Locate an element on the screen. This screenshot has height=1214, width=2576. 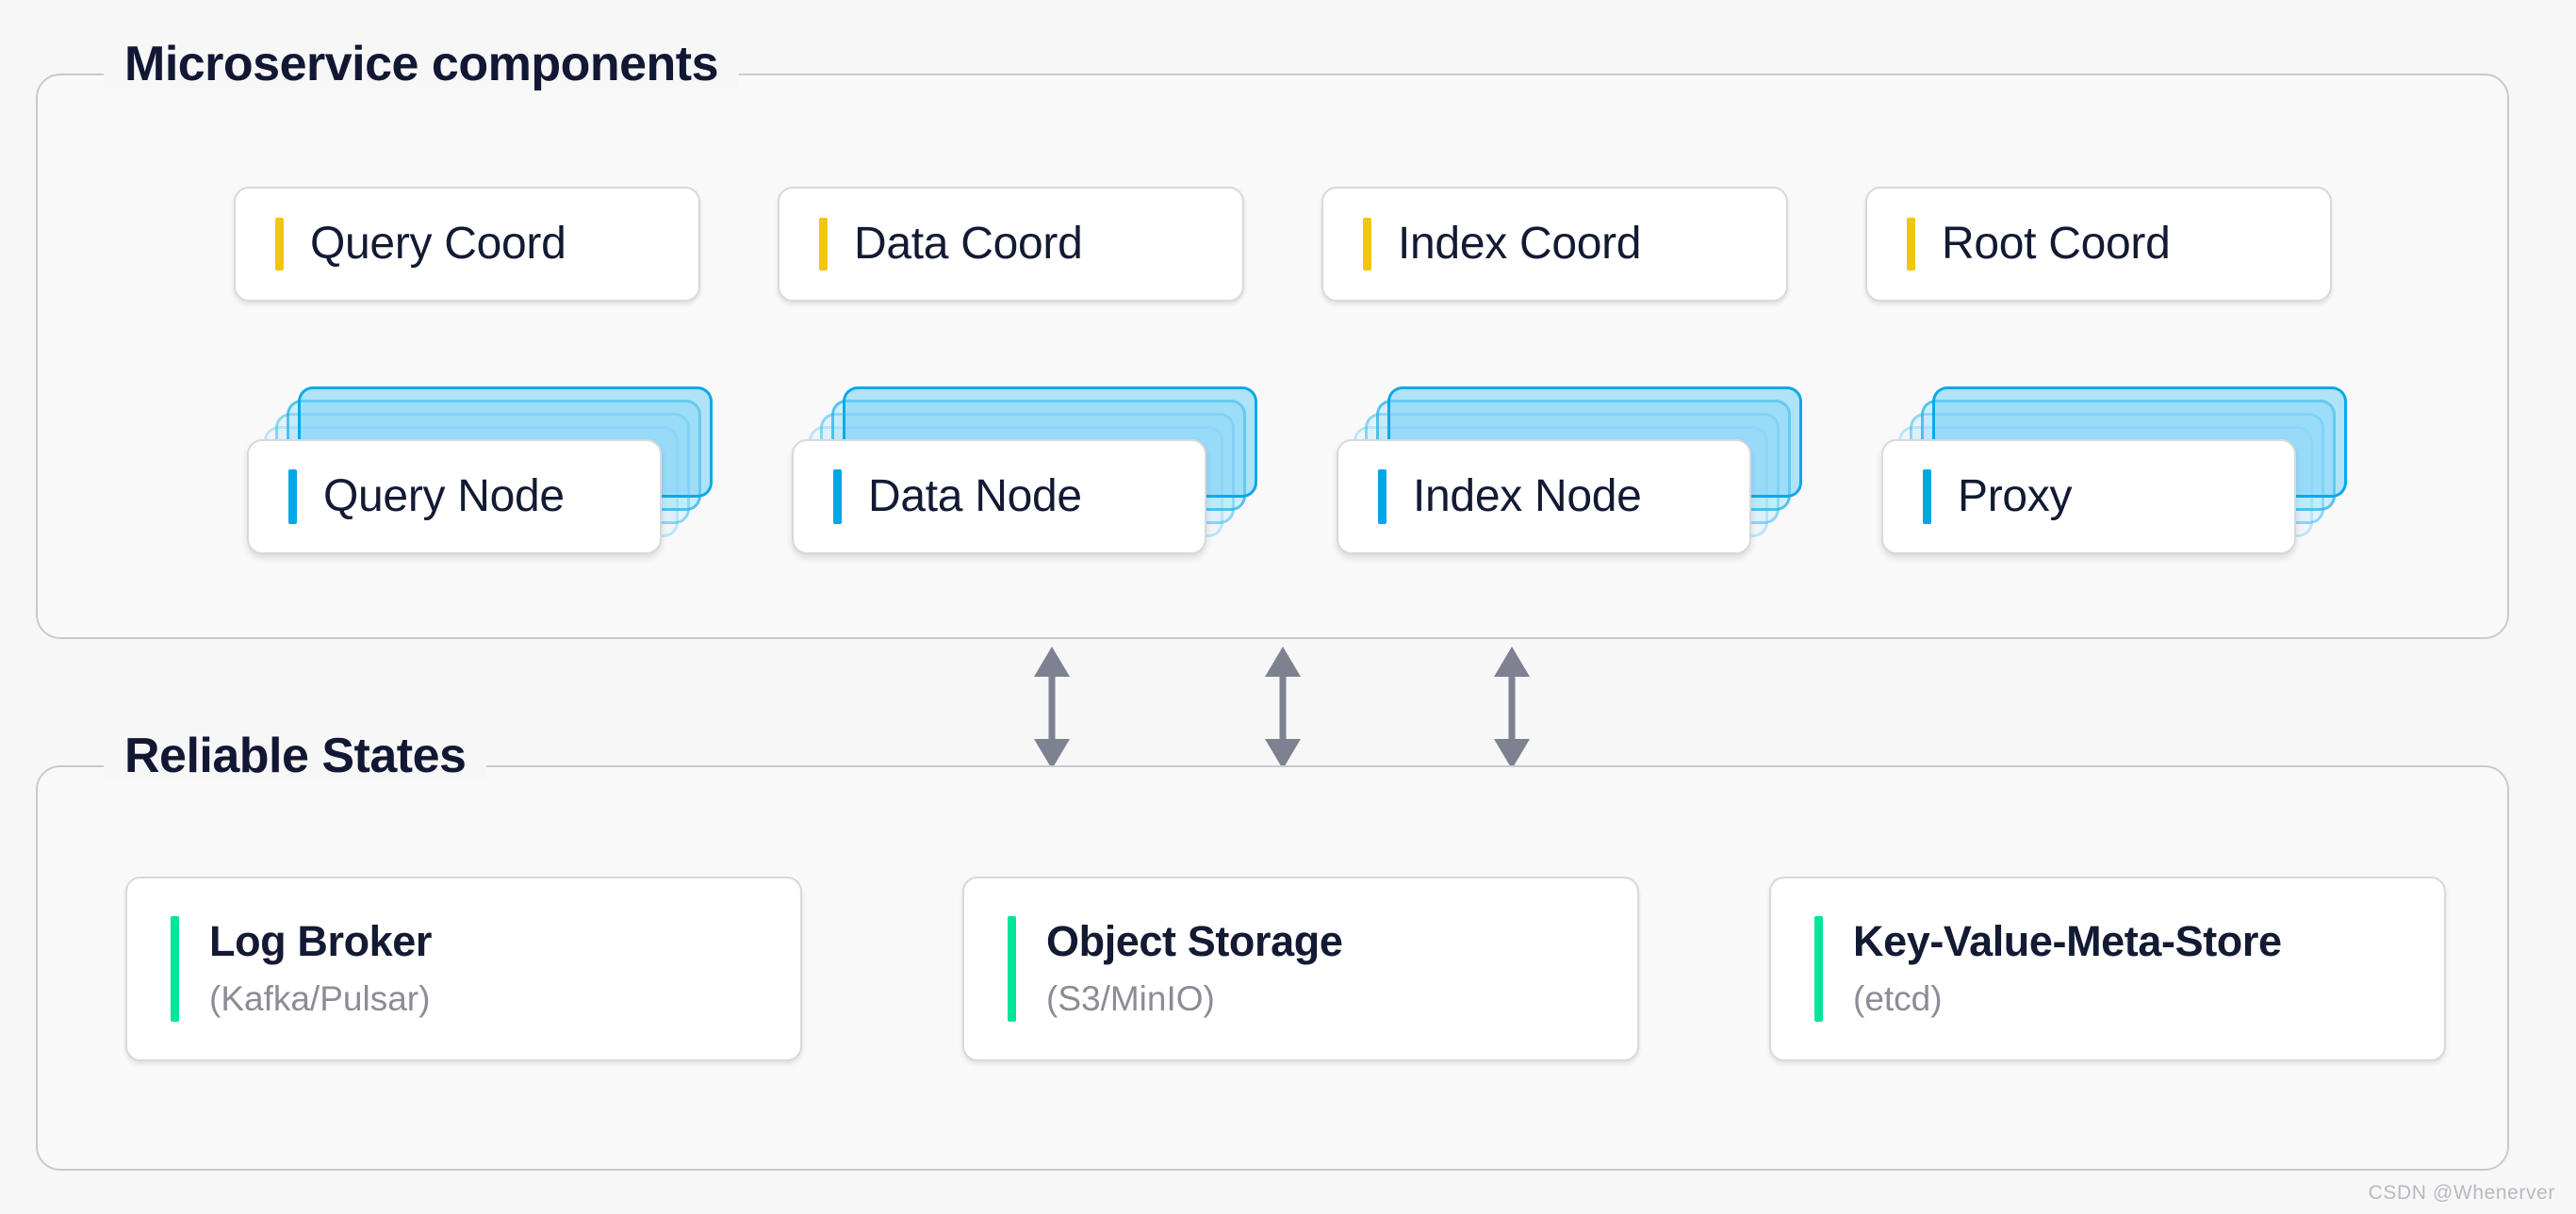
card-text-group: Object Storage (S3/MinIO) is located at coordinates (1194, 968).